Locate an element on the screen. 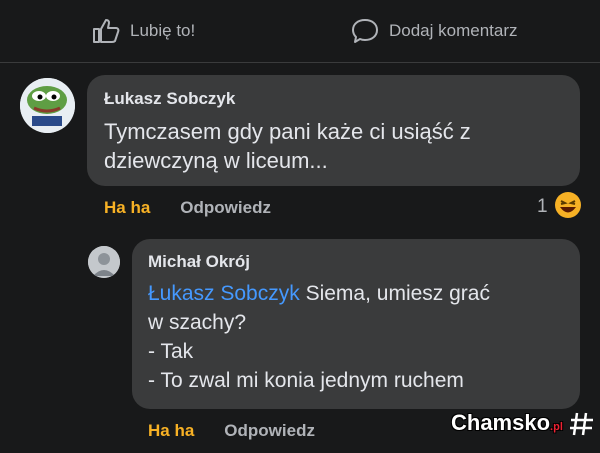 This screenshot has width=600, height=453. comment-bubble-icon is located at coordinates (365, 31).